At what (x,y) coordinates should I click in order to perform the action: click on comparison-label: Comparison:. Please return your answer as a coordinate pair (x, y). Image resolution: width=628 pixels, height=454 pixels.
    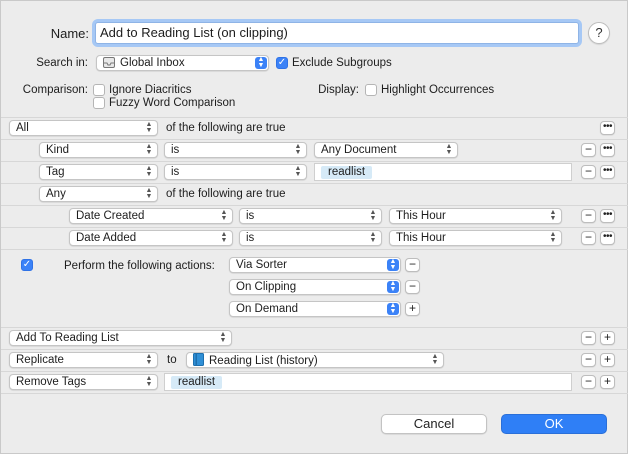
    Looking at the image, I should click on (55, 90).